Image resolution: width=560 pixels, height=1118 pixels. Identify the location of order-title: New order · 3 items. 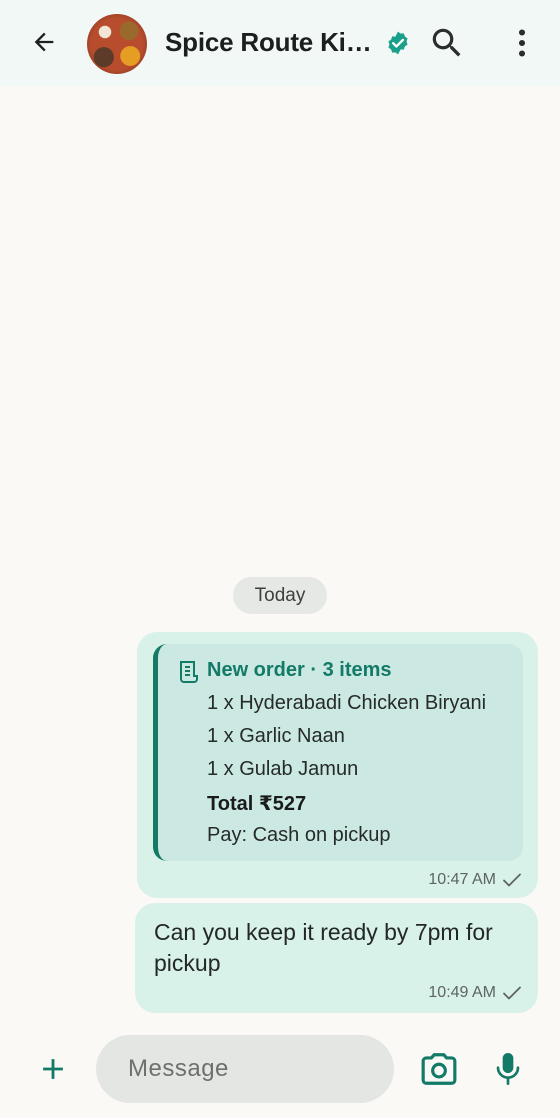
(299, 670).